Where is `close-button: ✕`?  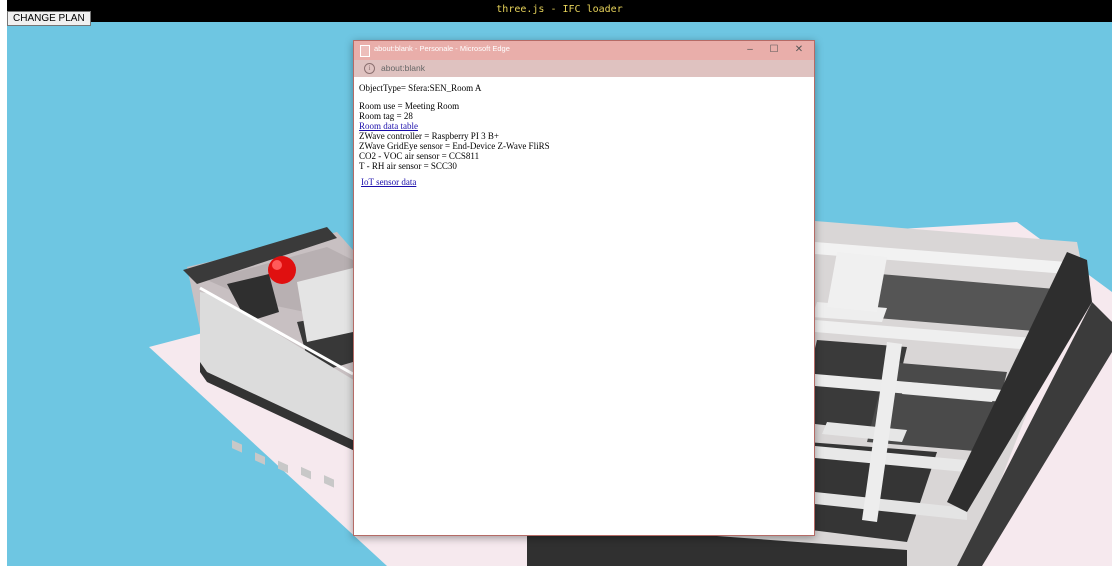
close-button: ✕ is located at coordinates (799, 50).